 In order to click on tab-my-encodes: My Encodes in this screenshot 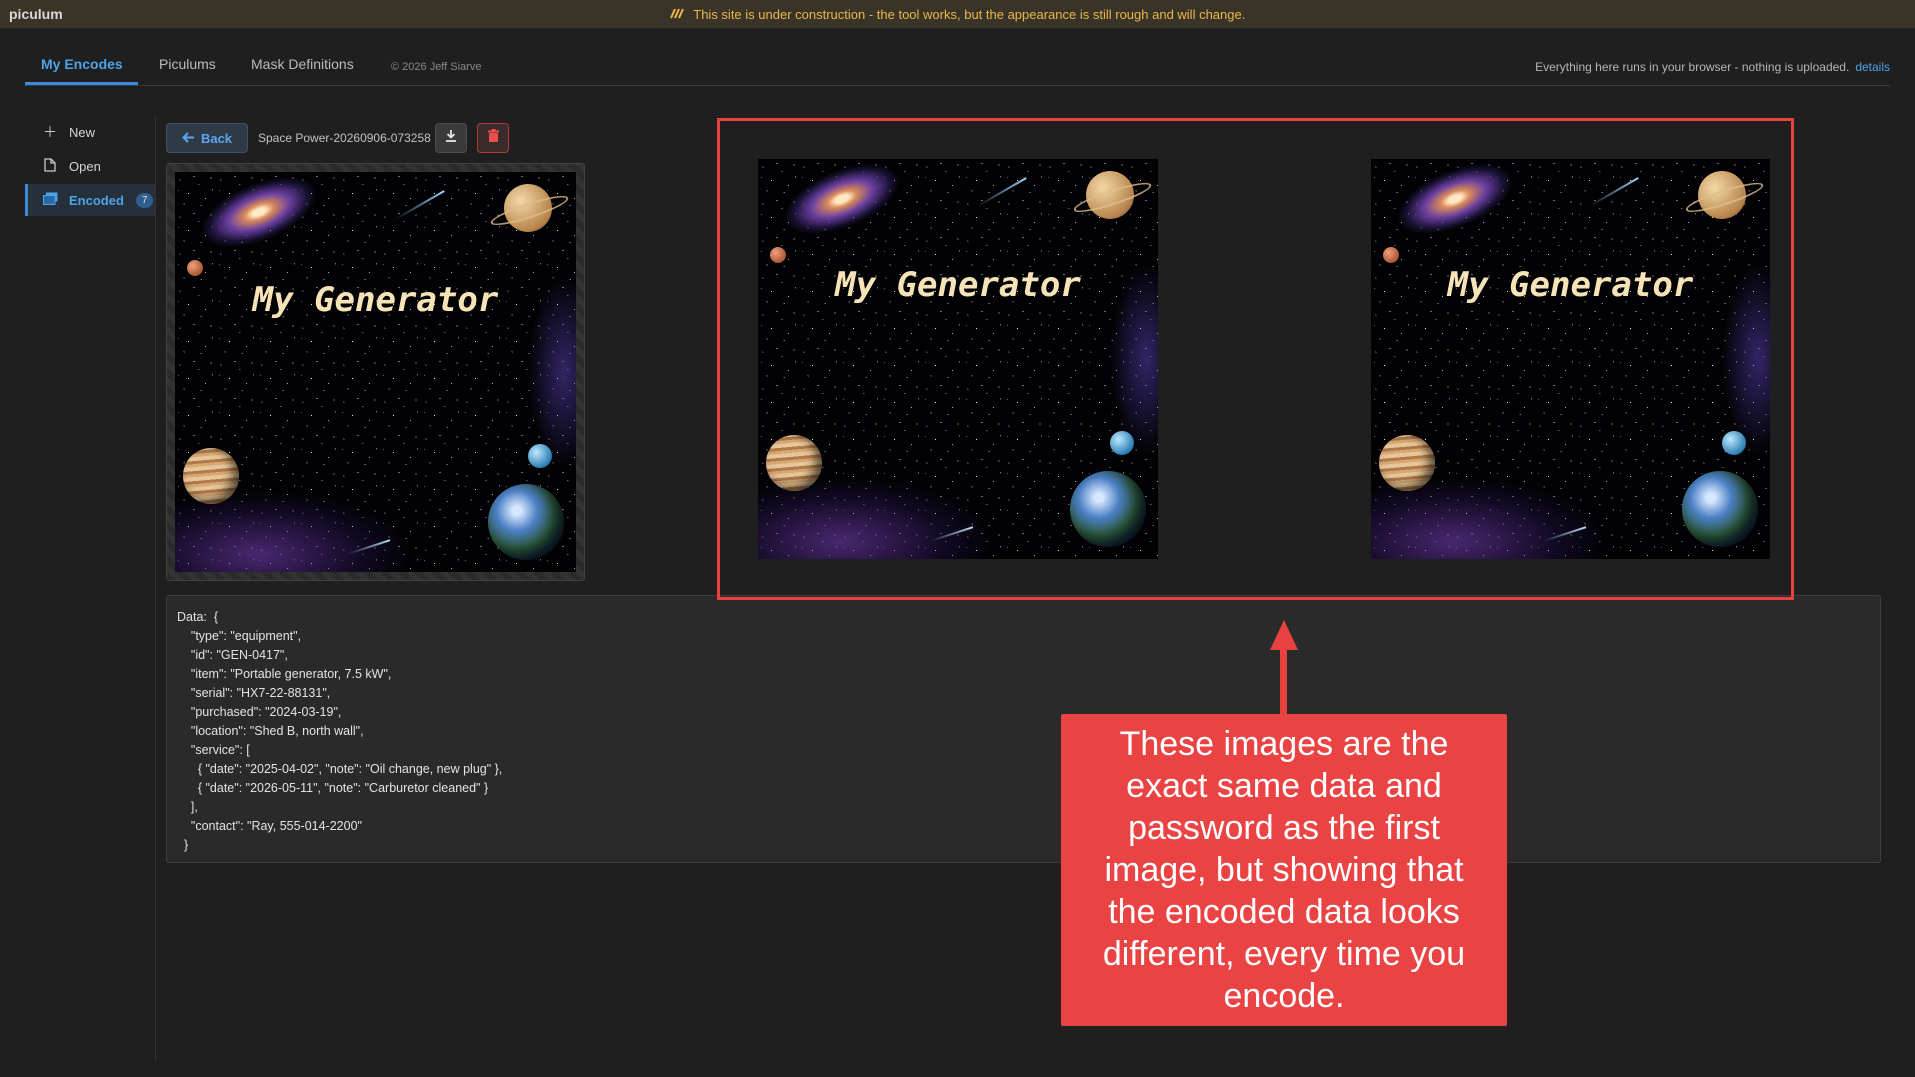, I will do `click(82, 64)`.